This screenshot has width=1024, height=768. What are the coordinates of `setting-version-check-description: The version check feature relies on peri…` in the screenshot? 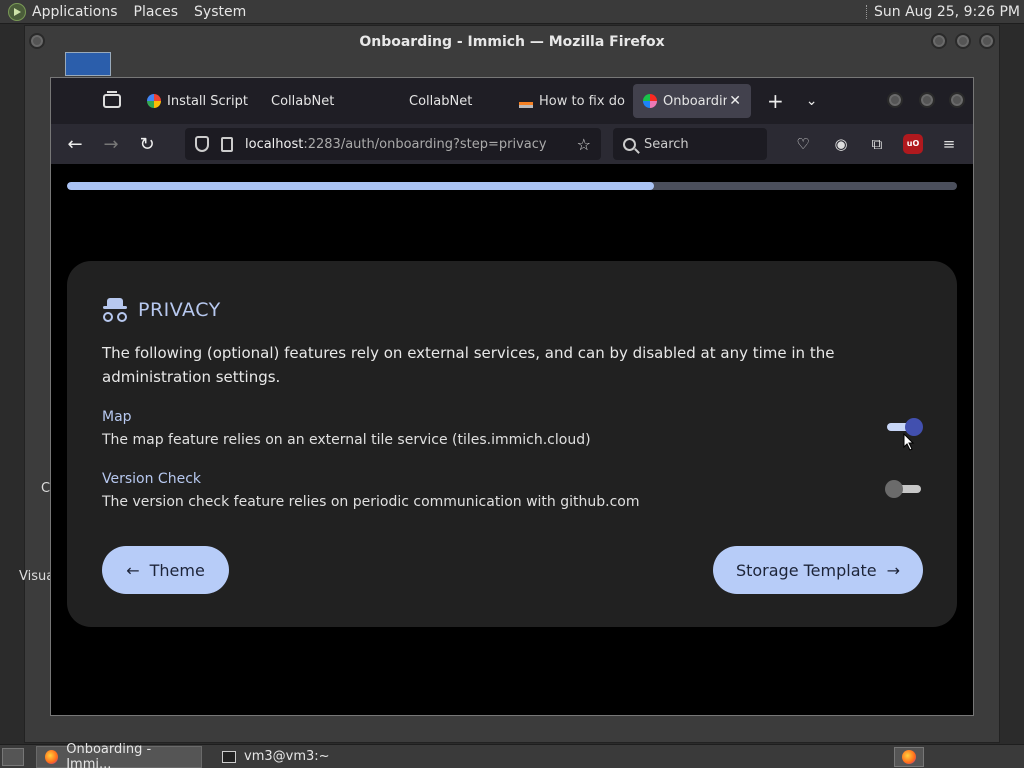 It's located at (371, 502).